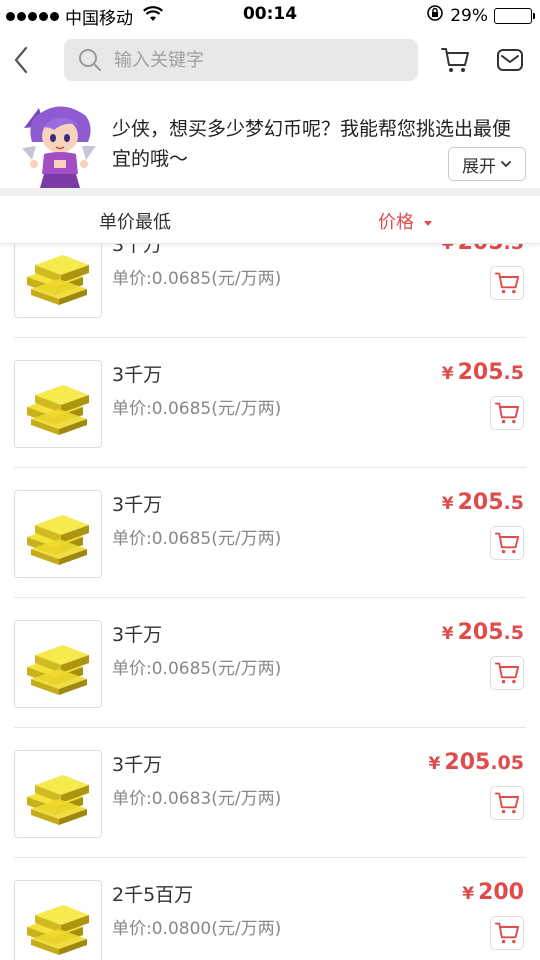 The height and width of the screenshot is (960, 540). I want to click on message-button, so click(510, 62).